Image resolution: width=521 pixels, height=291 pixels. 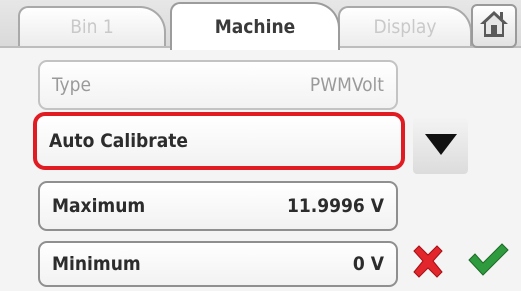 I want to click on auto-calibrate-field: Auto Calibrate, so click(x=219, y=141).